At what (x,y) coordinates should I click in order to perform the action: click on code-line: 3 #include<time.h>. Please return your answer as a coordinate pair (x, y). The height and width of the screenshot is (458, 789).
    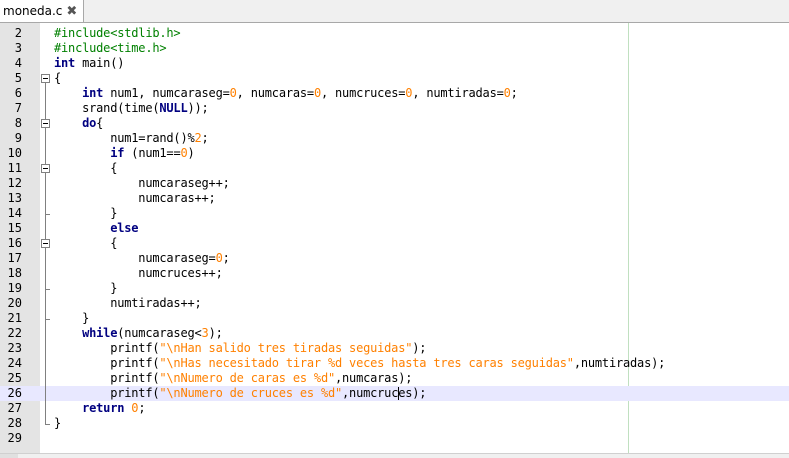
    Looking at the image, I should click on (394, 48).